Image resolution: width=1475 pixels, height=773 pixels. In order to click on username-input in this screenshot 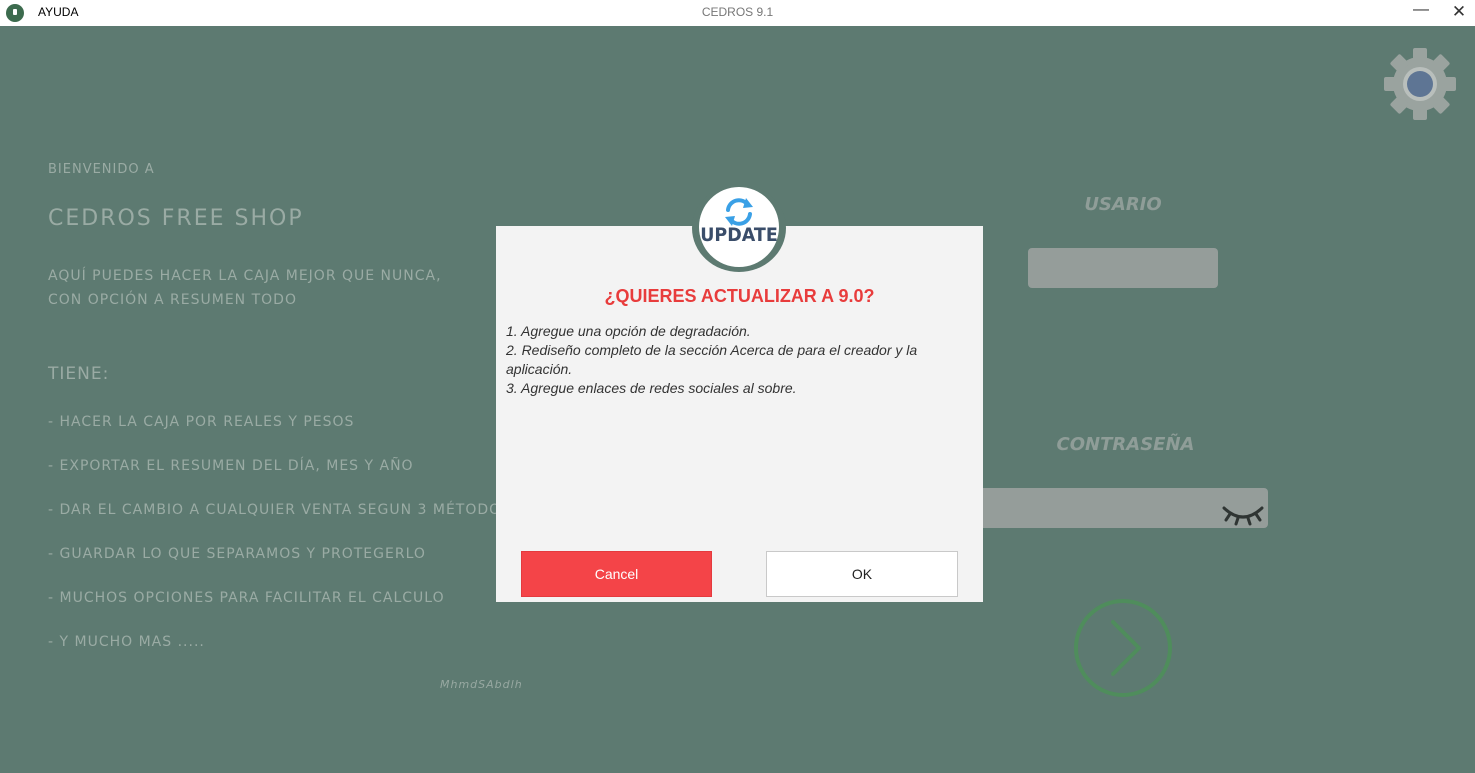, I will do `click(1123, 268)`.